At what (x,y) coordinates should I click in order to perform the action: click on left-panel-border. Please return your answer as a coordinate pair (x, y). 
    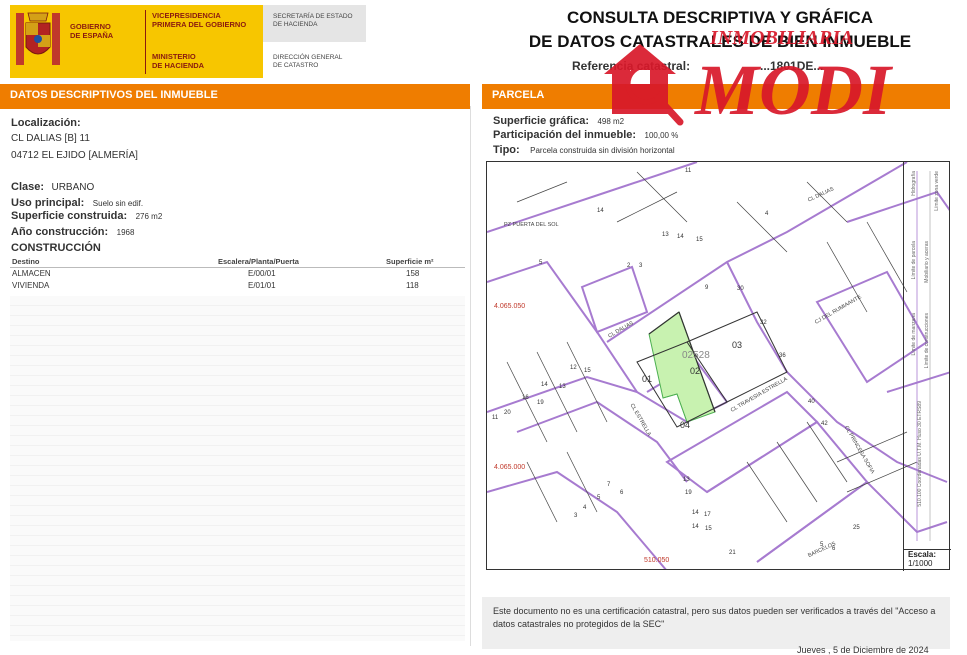
    Looking at the image, I should click on (470, 376).